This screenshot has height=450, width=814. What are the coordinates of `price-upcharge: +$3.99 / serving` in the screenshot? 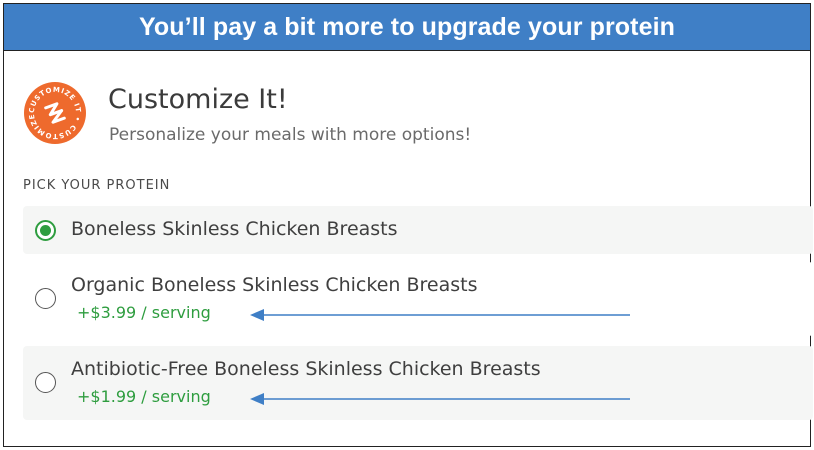 It's located at (144, 312).